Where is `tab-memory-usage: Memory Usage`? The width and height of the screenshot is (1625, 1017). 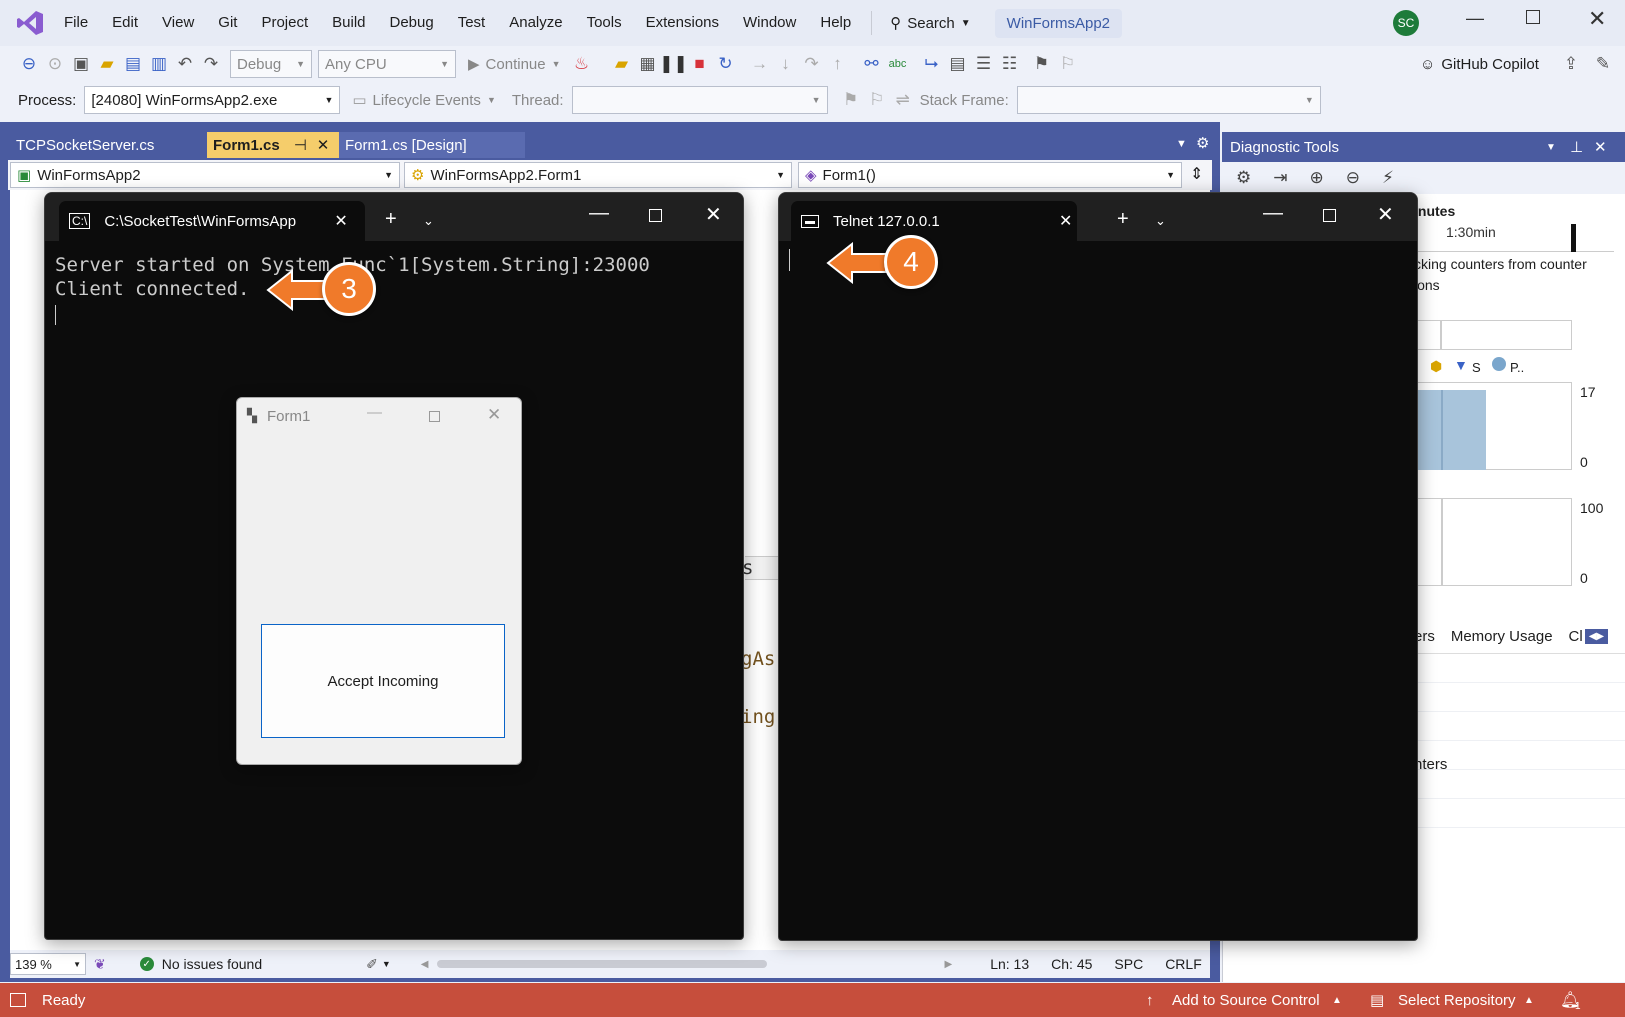 tab-memory-usage: Memory Usage is located at coordinates (1502, 636).